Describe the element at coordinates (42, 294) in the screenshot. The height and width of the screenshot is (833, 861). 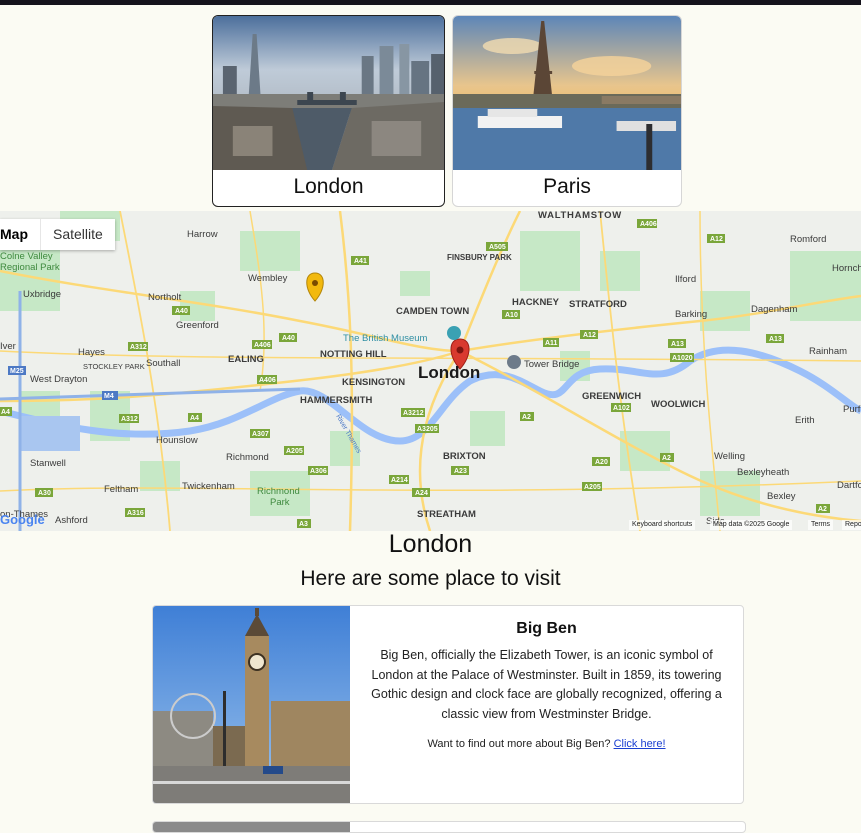
I see `map-label: Uxbridge` at that location.